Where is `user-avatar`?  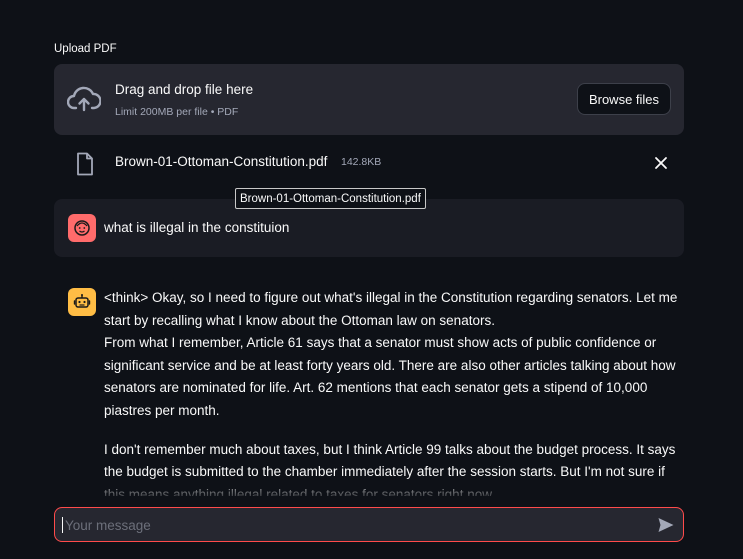 user-avatar is located at coordinates (82, 228).